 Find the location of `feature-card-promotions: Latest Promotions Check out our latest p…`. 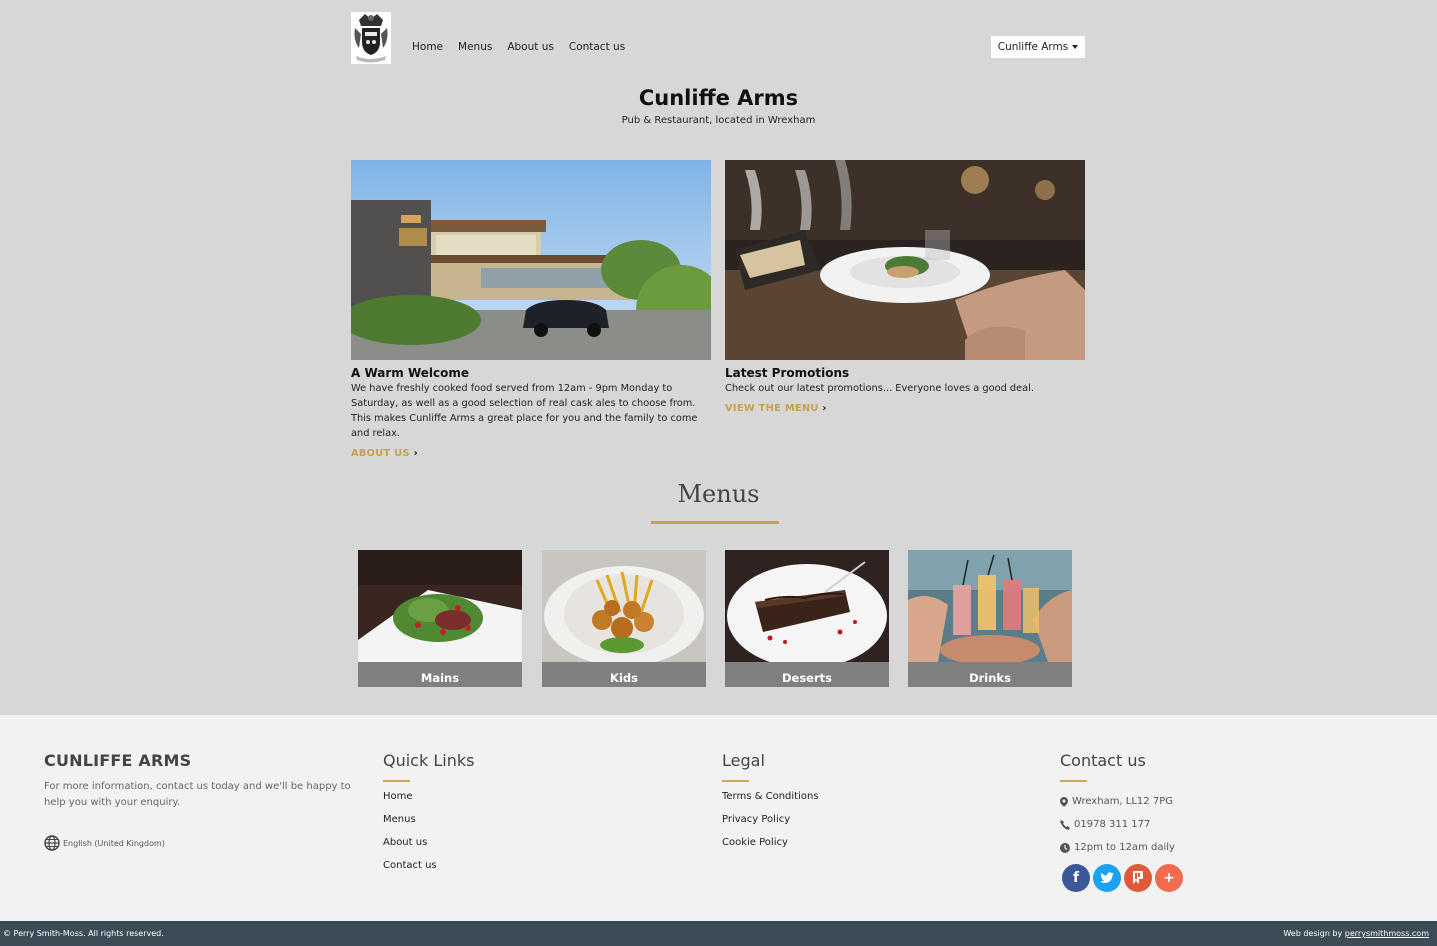

feature-card-promotions: Latest Promotions Check out our latest p… is located at coordinates (905, 287).